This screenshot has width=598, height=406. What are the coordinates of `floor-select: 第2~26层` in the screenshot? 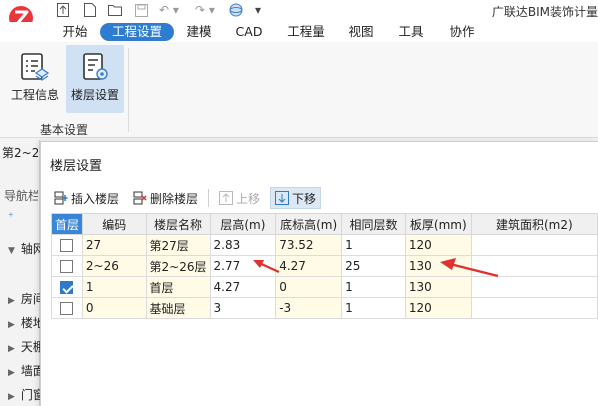 It's located at (20, 152).